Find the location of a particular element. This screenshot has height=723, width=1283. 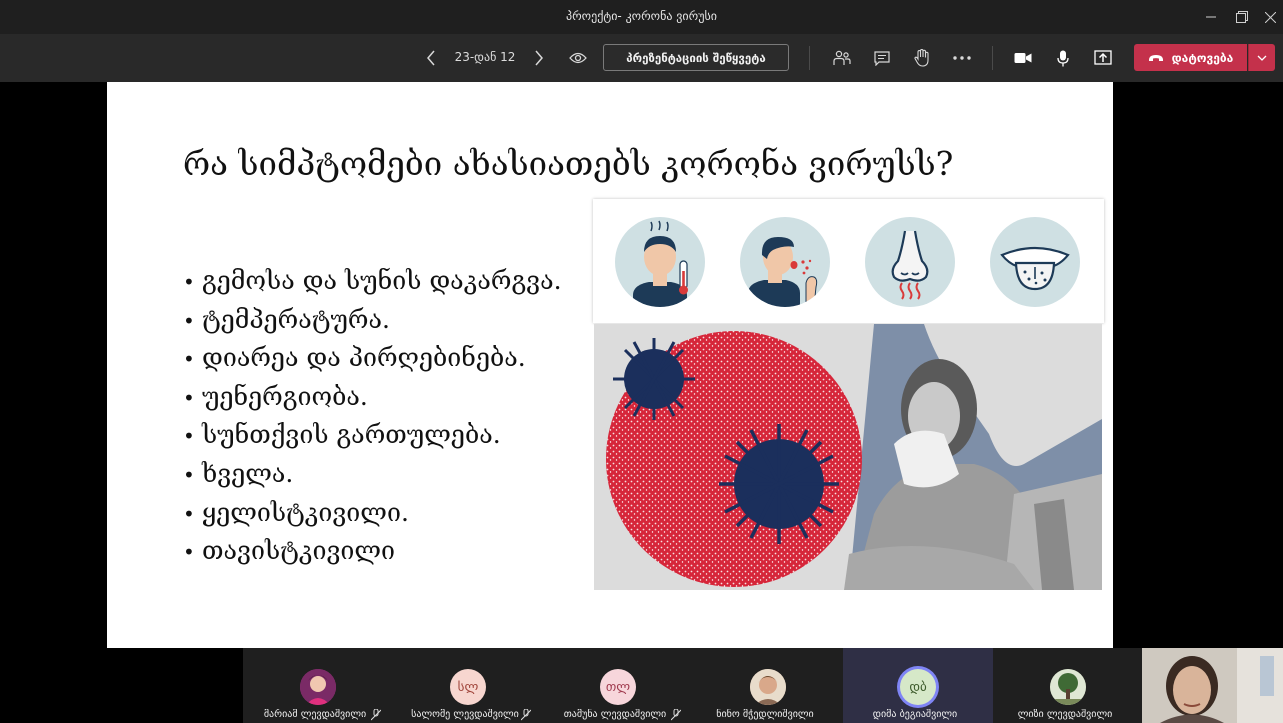

participant-name: დიმა ბეგიაშვილი is located at coordinates (915, 714).